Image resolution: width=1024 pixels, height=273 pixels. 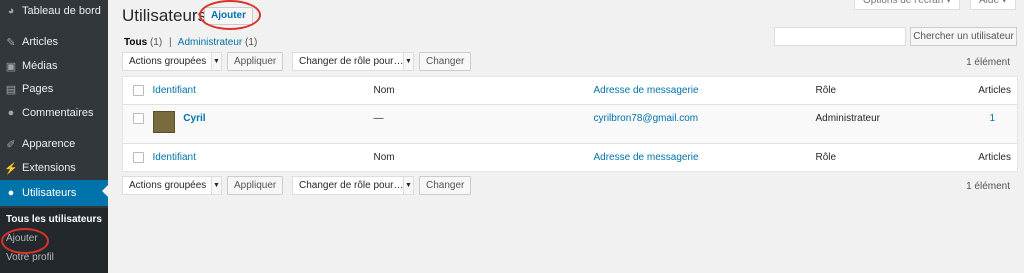 What do you see at coordinates (11, 89) in the screenshot?
I see `pages-icon: ▤` at bounding box center [11, 89].